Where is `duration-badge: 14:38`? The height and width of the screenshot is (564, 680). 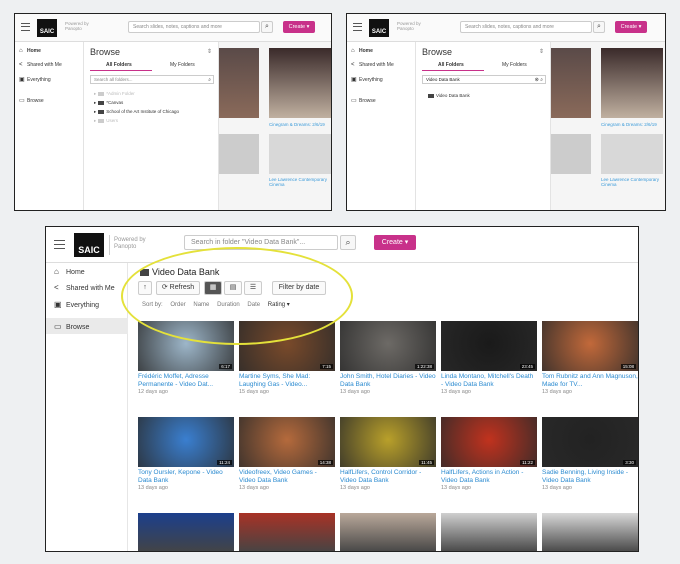 duration-badge: 14:38 is located at coordinates (325, 462).